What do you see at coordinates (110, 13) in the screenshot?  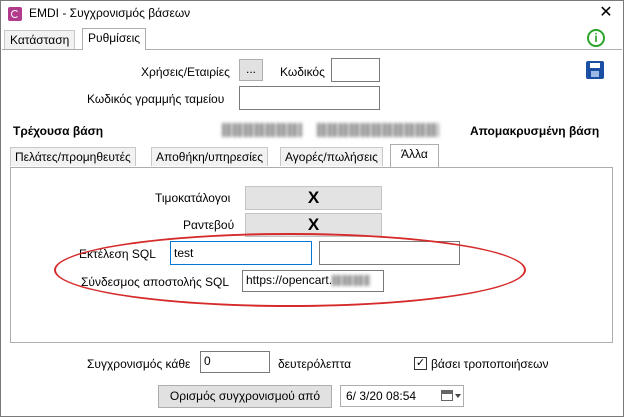 I see `window-title: EMDI - Συγχρονισμός βάσεων` at bounding box center [110, 13].